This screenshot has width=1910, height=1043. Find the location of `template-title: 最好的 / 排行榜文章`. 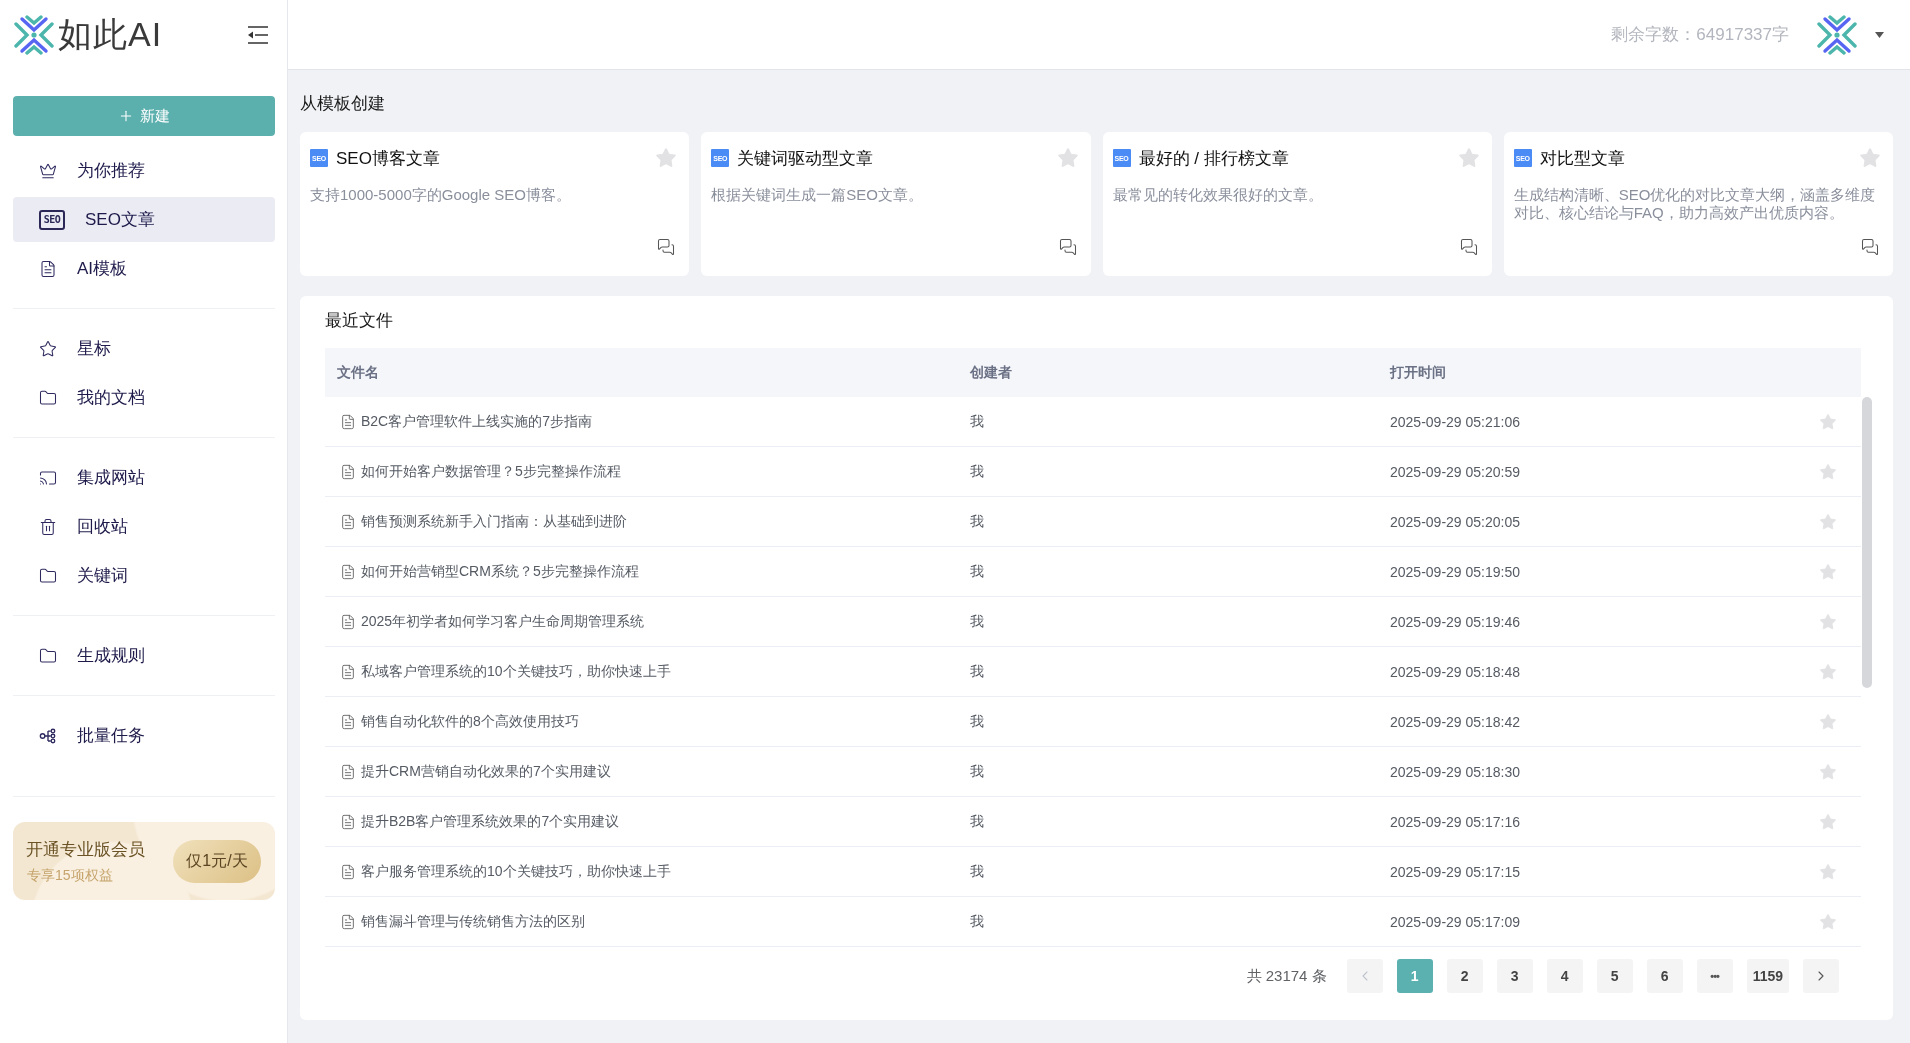

template-title: 最好的 / 排行榜文章 is located at coordinates (1214, 158).